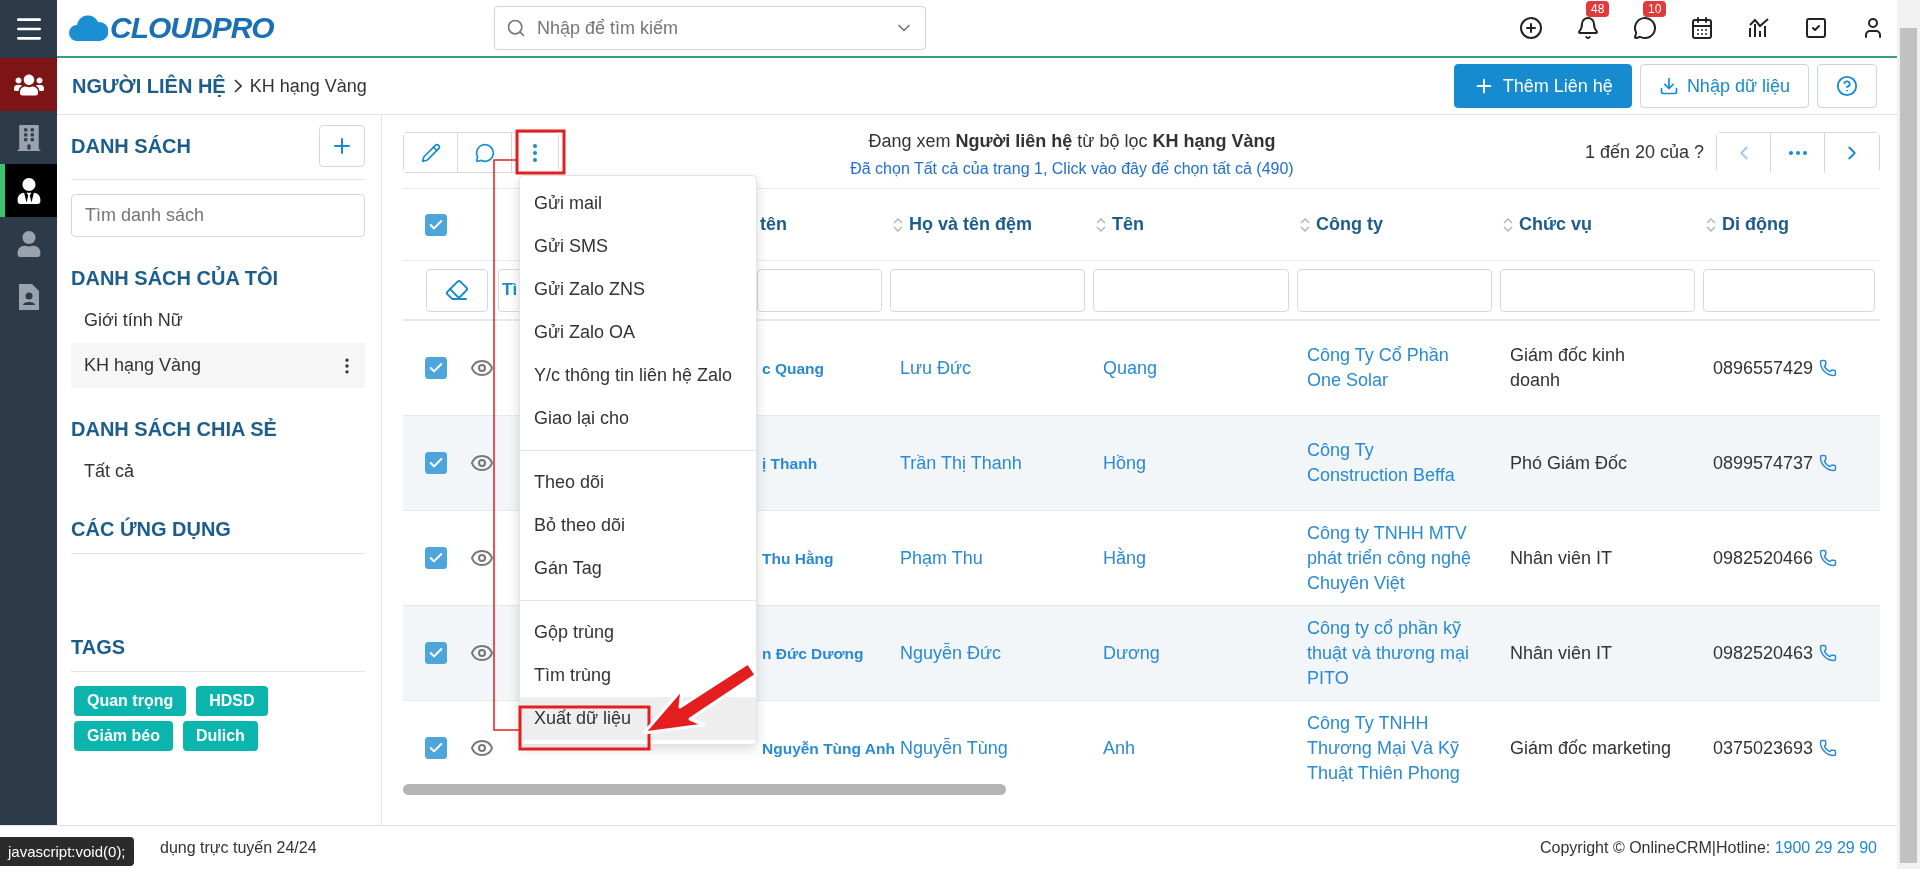 The width and height of the screenshot is (1920, 869). Describe the element at coordinates (1072, 168) in the screenshot. I see `select-all-link: Đã chọn Tất cả của trang 1, Click vào đây để chọn tất cả (490)` at that location.